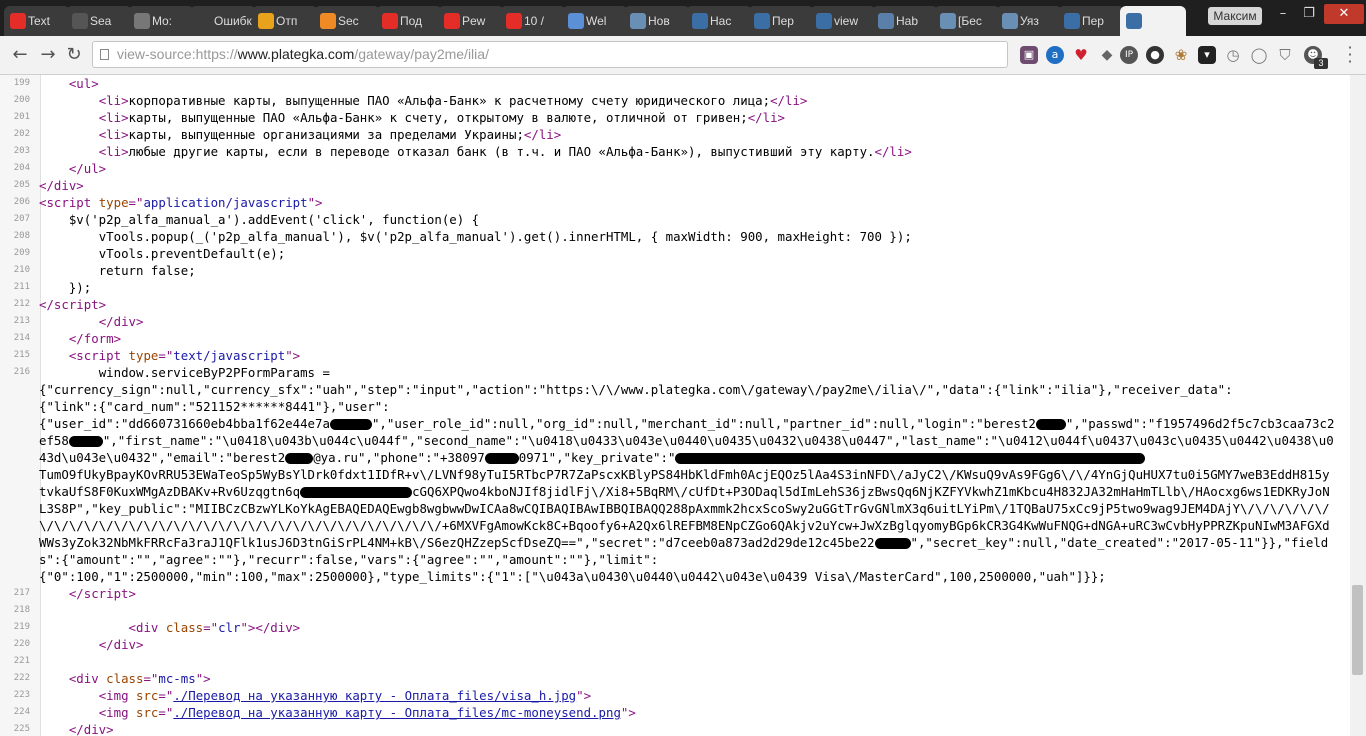  I want to click on line-number: 216, so click(21, 372).